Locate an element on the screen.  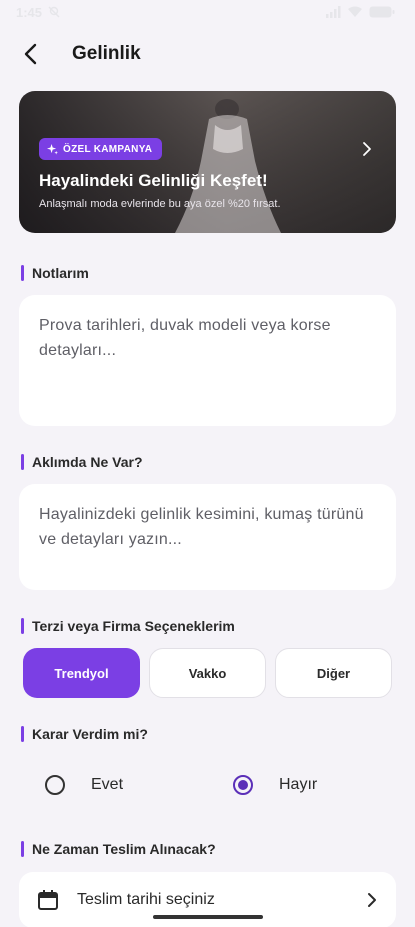
ideas-section-label: Aklımda Ne Var? is located at coordinates (82, 462).